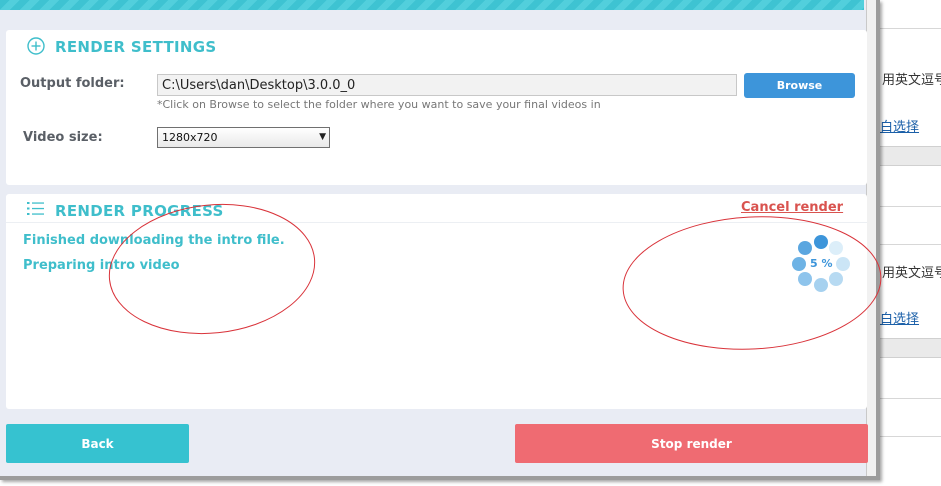 The image size is (941, 486). What do you see at coordinates (101, 265) in the screenshot?
I see `status-line: Preparing intro video` at bounding box center [101, 265].